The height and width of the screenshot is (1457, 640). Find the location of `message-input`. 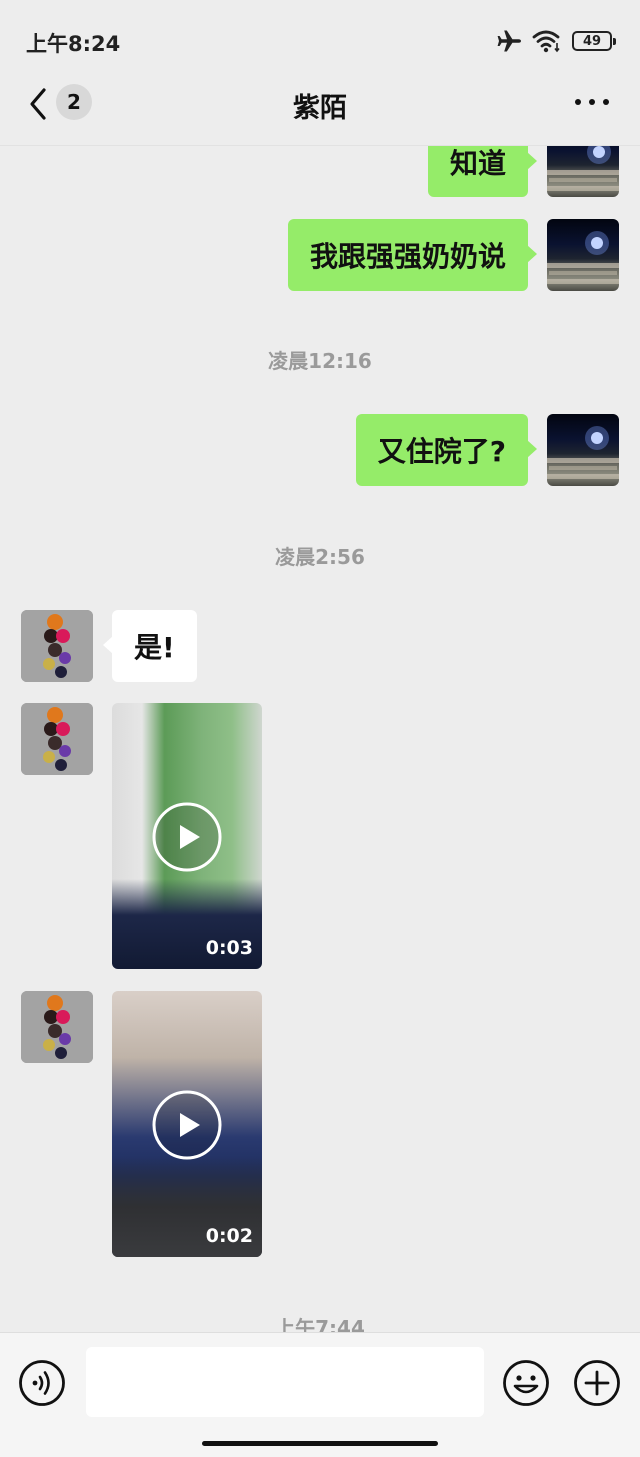

message-input is located at coordinates (285, 1382).